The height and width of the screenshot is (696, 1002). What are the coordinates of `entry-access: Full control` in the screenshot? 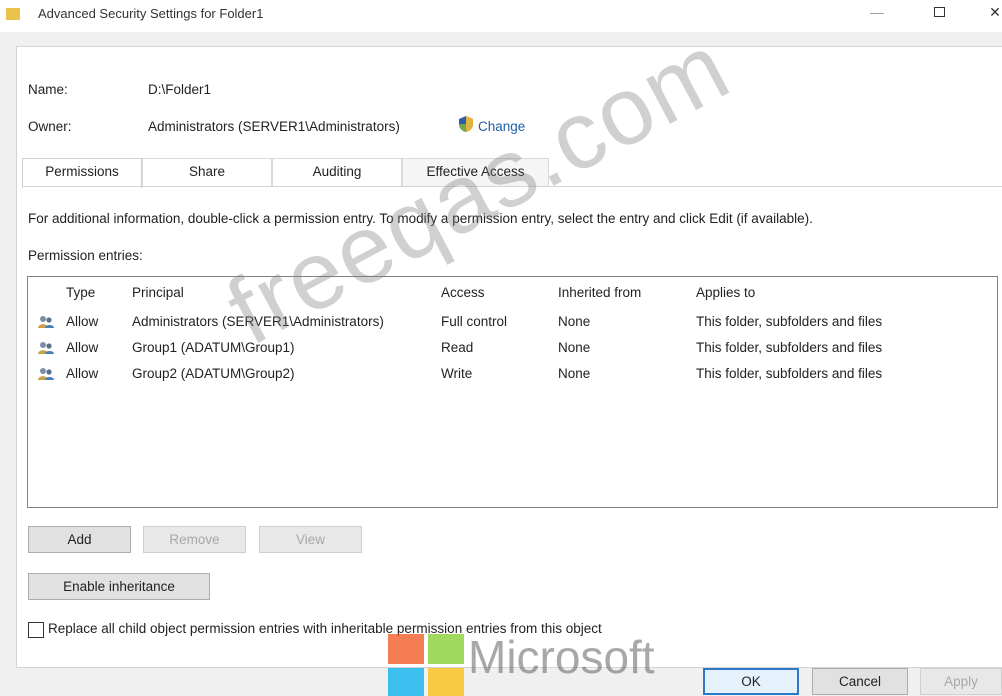 It's located at (474, 321).